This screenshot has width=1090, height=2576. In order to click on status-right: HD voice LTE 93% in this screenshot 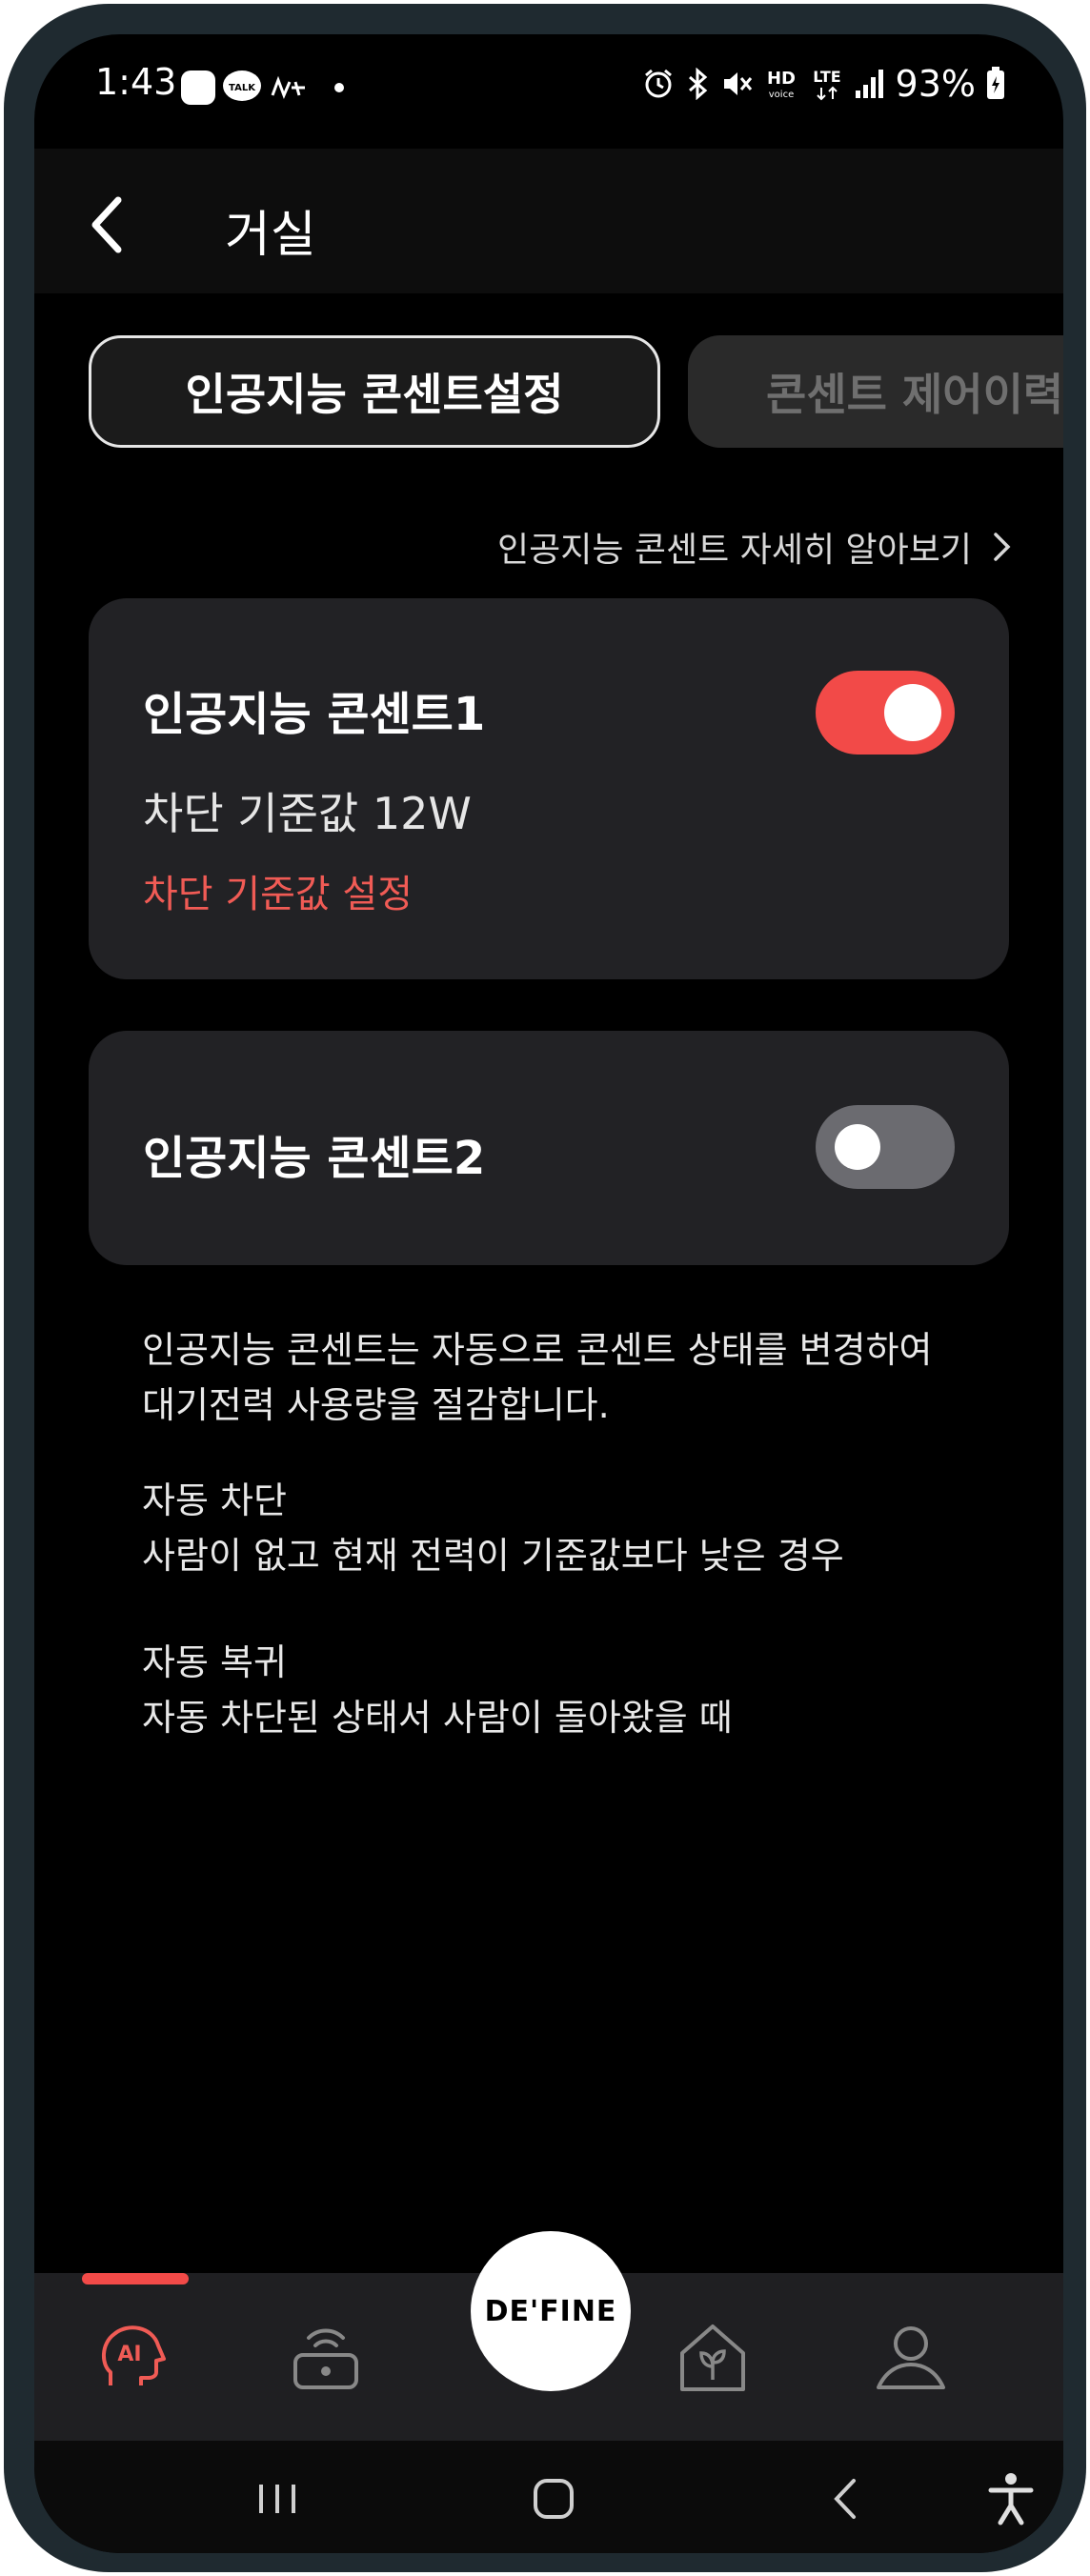, I will do `click(824, 84)`.